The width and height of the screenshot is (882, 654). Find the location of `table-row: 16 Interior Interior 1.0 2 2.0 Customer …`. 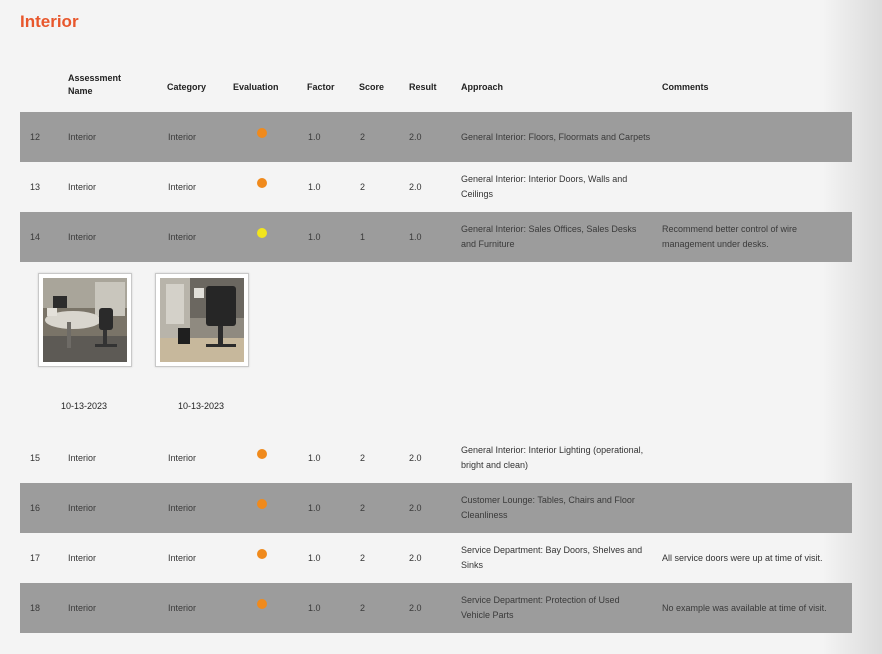

table-row: 16 Interior Interior 1.0 2 2.0 Customer … is located at coordinates (436, 508).